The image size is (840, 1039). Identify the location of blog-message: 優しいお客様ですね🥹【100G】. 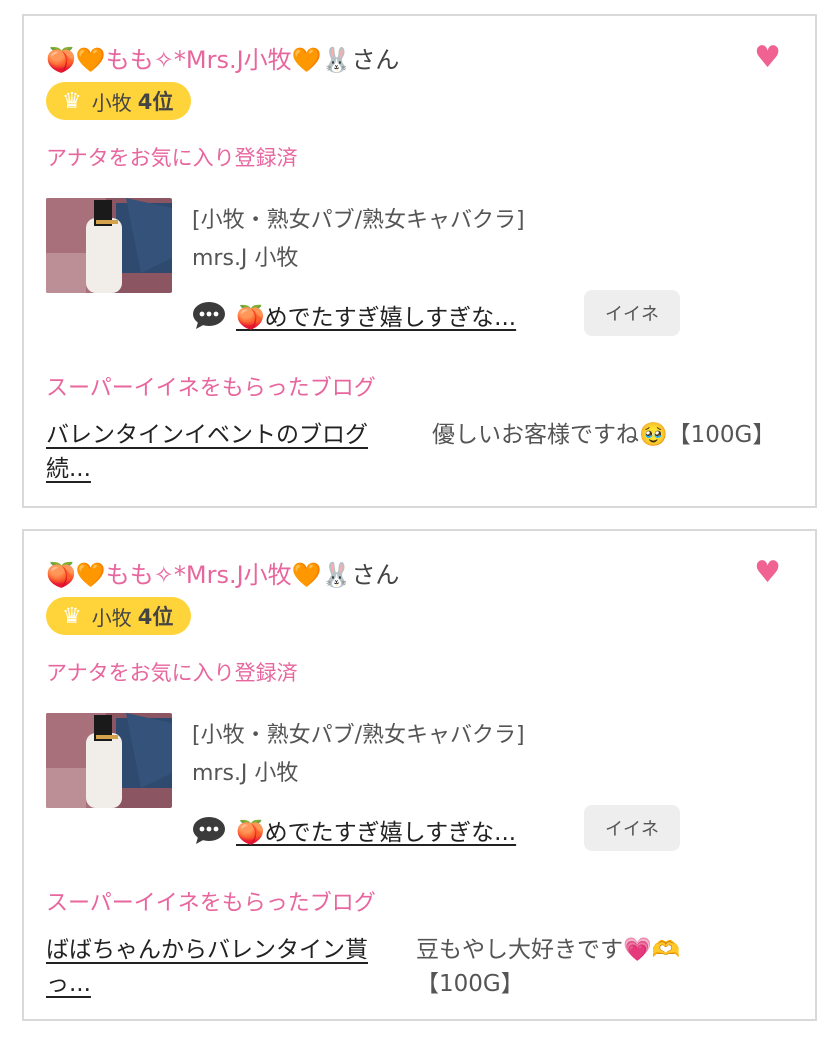
(604, 435).